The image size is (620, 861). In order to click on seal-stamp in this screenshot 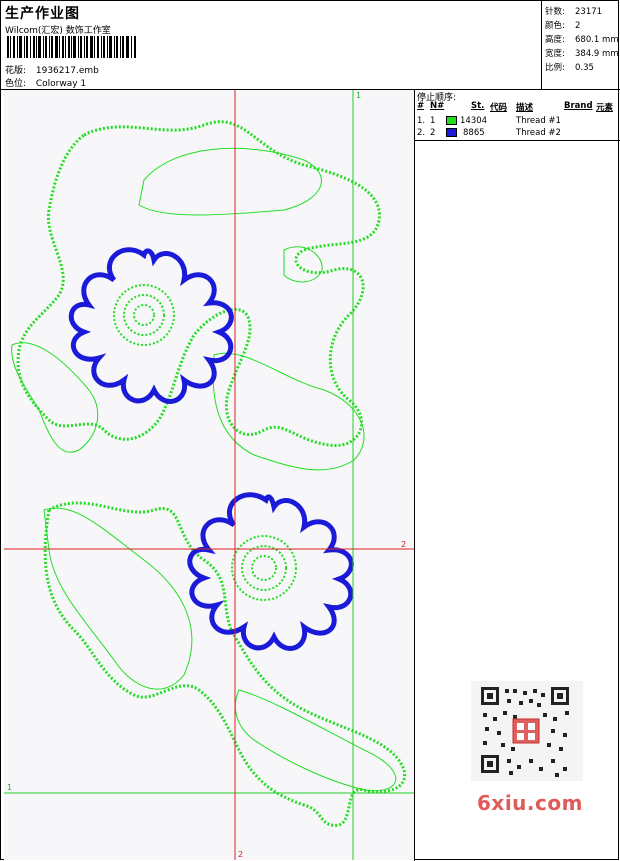, I will do `click(526, 731)`.